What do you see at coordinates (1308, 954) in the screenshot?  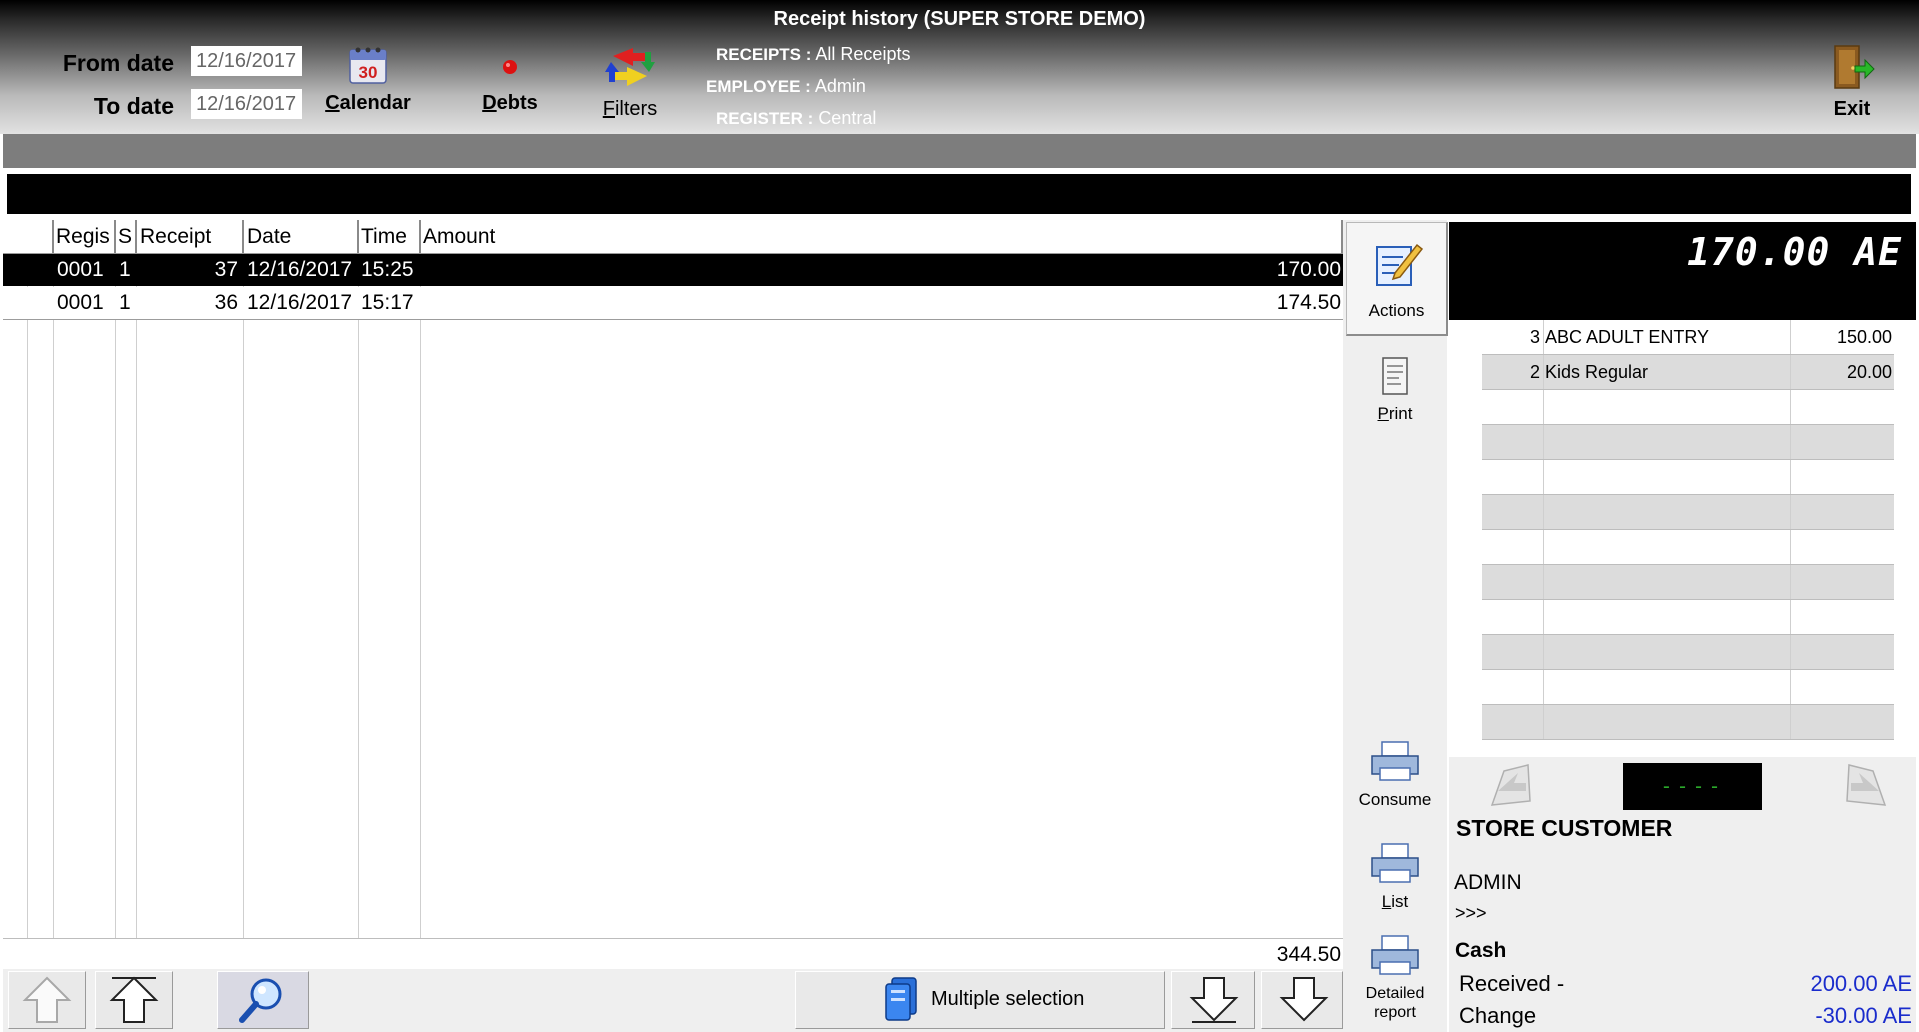 I see `total-amount: 344.50` at bounding box center [1308, 954].